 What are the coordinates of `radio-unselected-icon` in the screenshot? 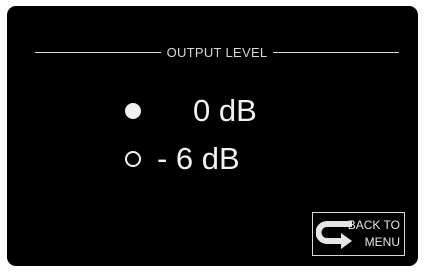 It's located at (133, 159).